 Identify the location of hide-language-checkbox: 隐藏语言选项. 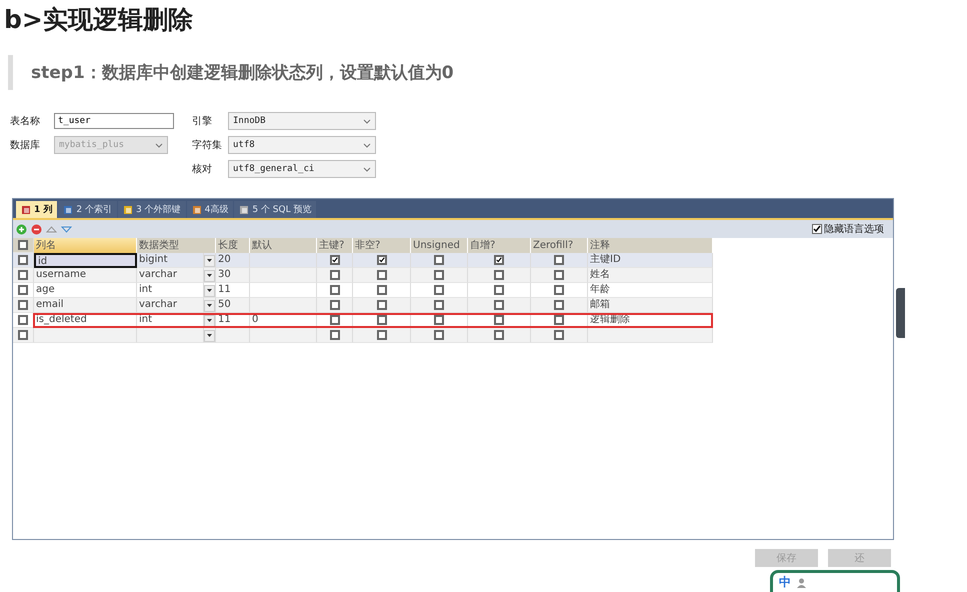
(848, 229).